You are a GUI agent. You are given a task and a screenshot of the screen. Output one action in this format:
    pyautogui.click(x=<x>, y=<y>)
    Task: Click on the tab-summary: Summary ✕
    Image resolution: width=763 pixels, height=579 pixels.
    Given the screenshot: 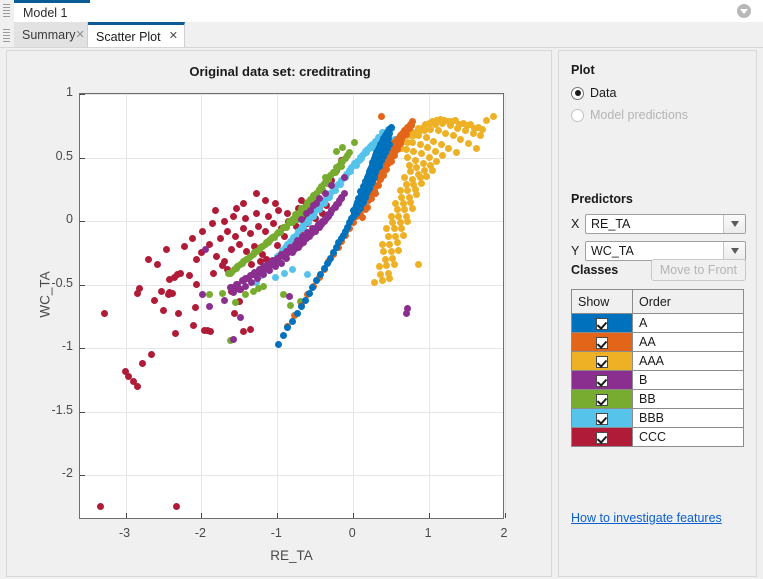 What is the action you would take?
    pyautogui.click(x=51, y=35)
    